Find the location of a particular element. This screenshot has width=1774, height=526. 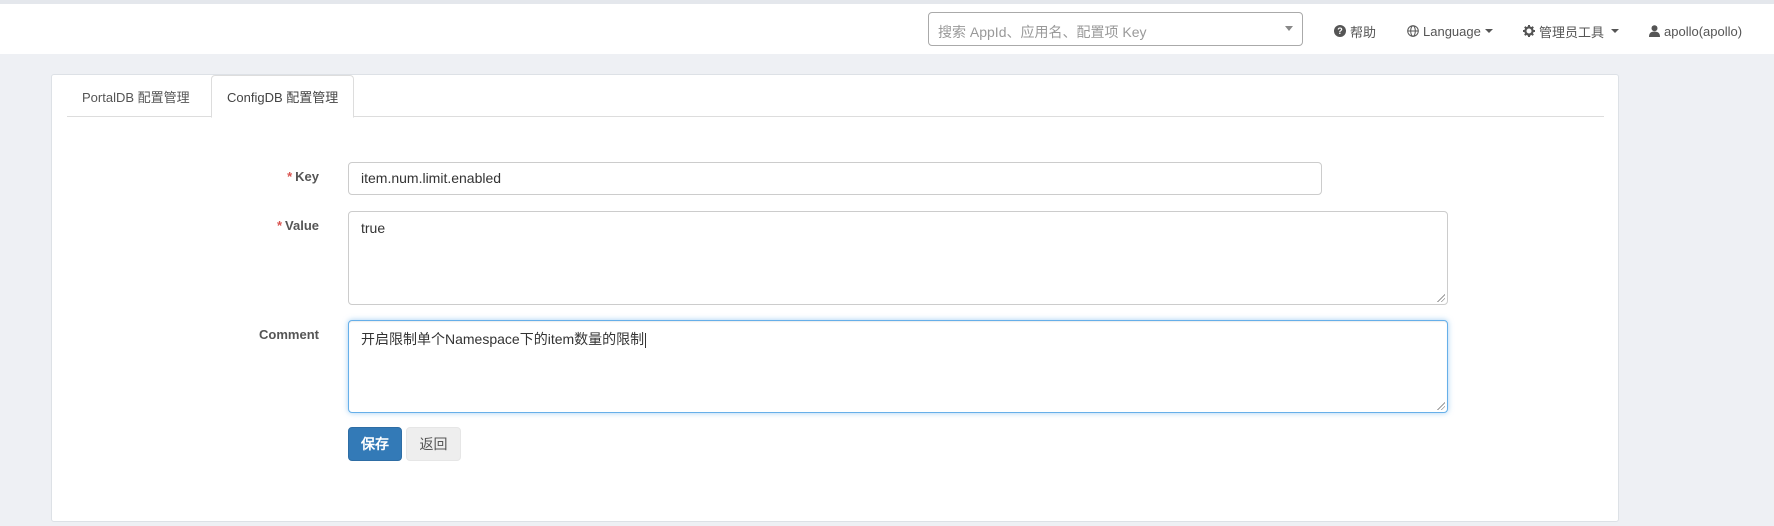

save-button: 保存 is located at coordinates (375, 444).